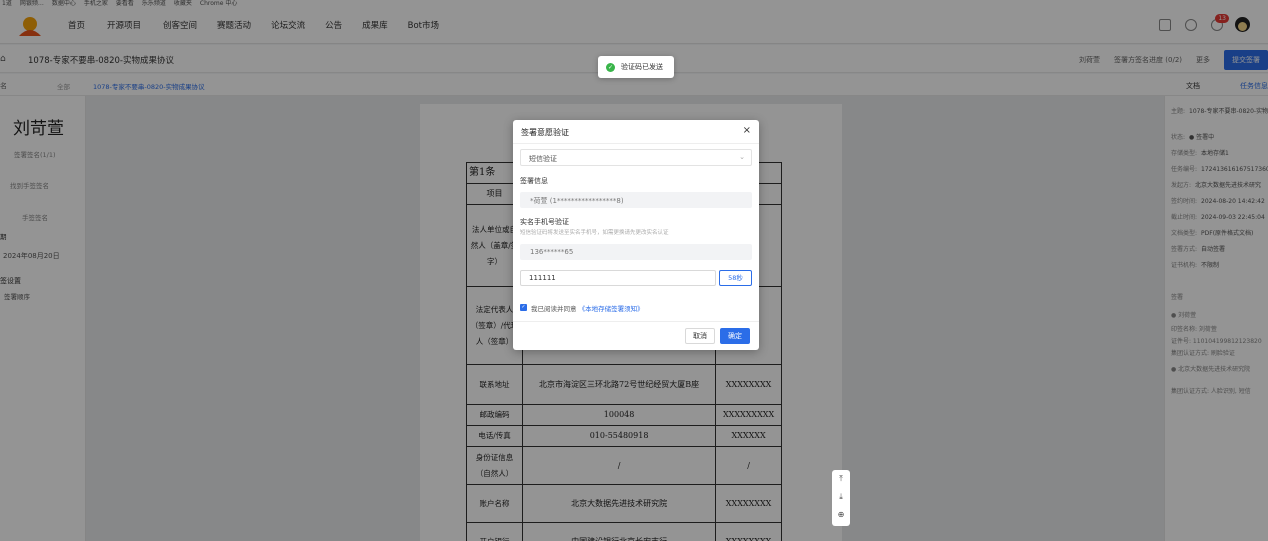  Describe the element at coordinates (618, 278) in the screenshot. I see `code-input: 111111` at that location.